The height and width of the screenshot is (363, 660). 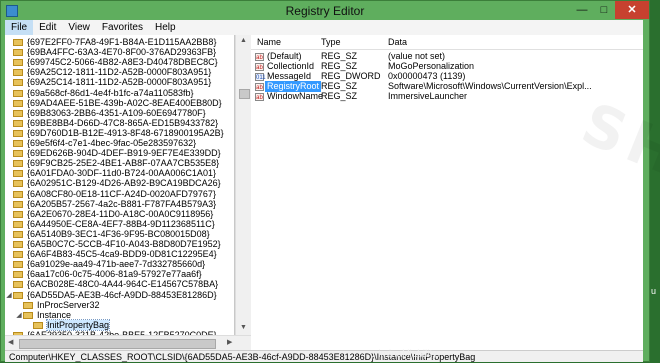 What do you see at coordinates (331, 42) in the screenshot?
I see `column-type: Type` at bounding box center [331, 42].